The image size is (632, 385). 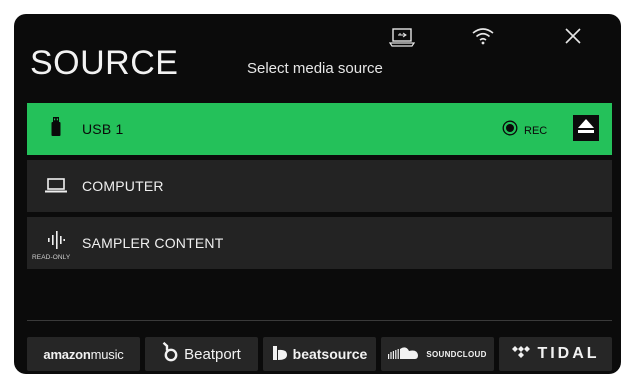 What do you see at coordinates (405, 354) in the screenshot?
I see `soundcloud-logo-icon` at bounding box center [405, 354].